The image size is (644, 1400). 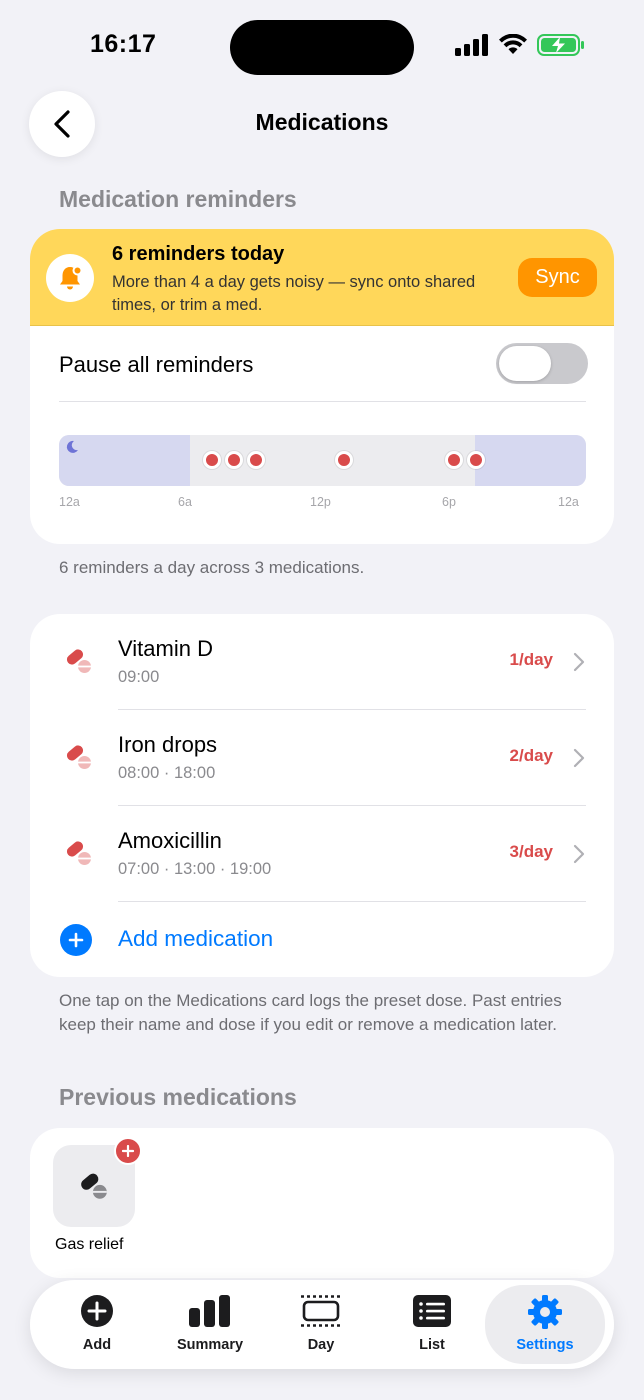 What do you see at coordinates (89, 1244) in the screenshot?
I see `previous-medication-name: Gas relief` at bounding box center [89, 1244].